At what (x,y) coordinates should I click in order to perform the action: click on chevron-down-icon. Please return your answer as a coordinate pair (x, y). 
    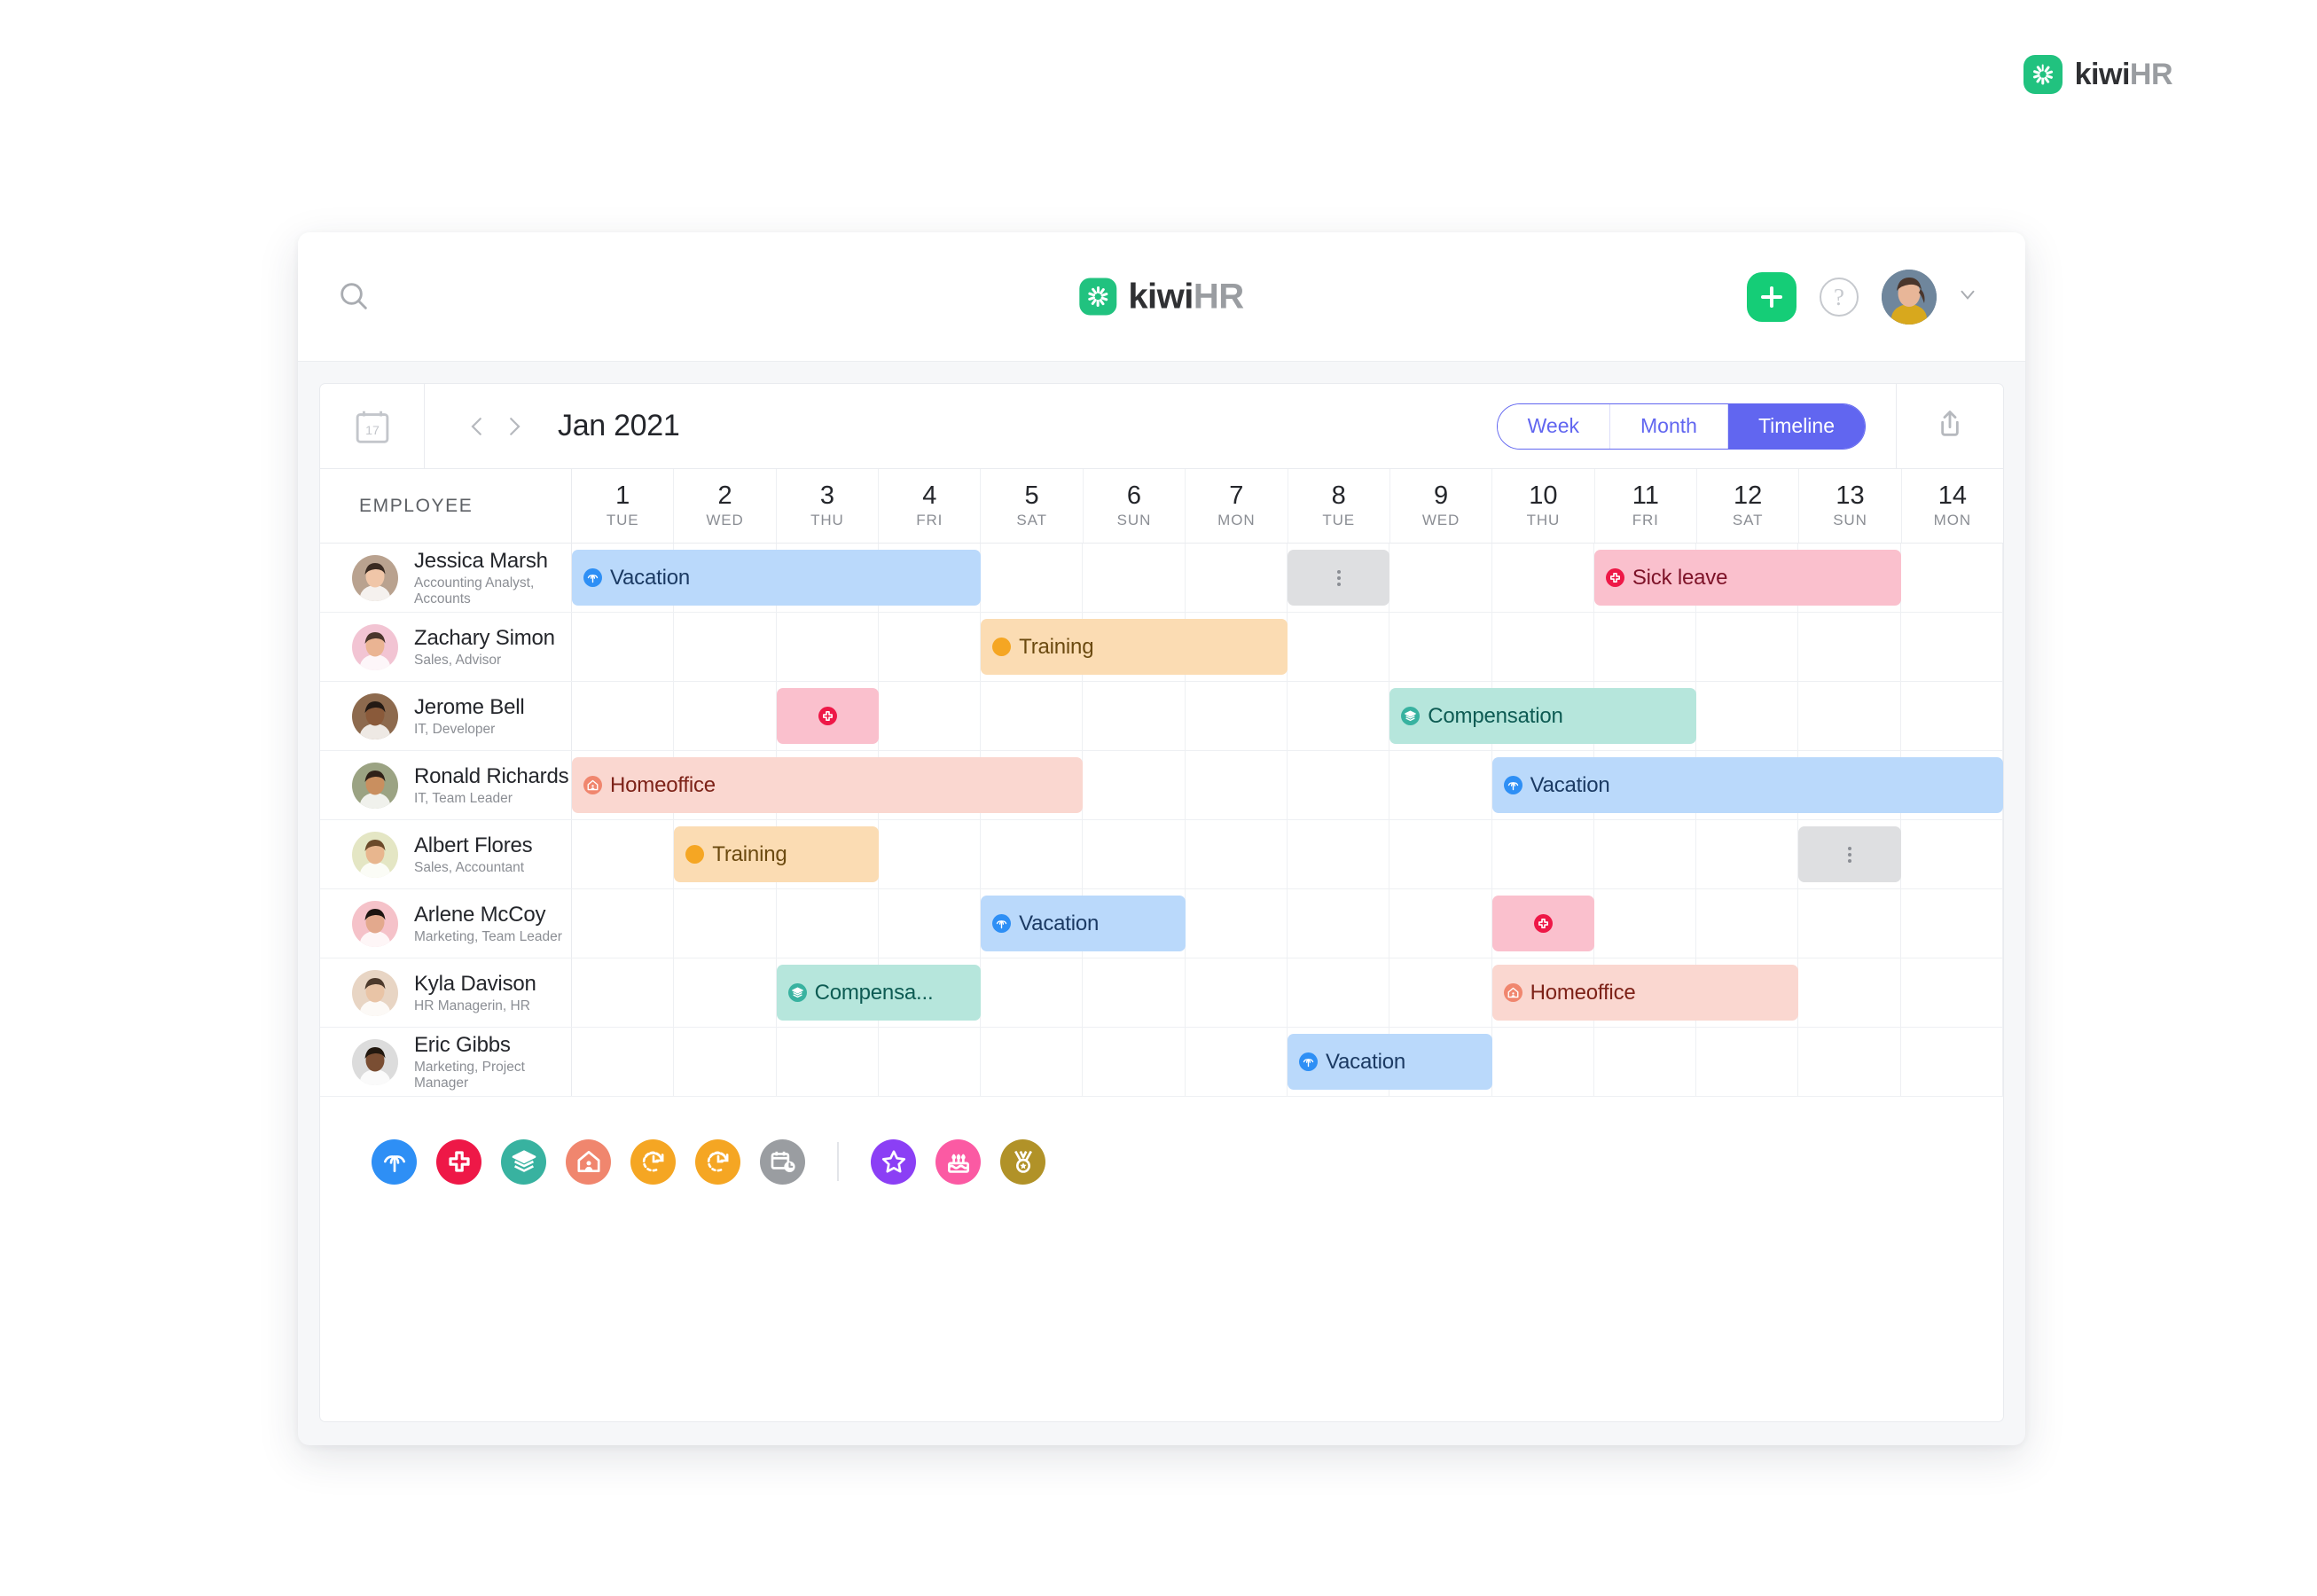
    Looking at the image, I should click on (1967, 296).